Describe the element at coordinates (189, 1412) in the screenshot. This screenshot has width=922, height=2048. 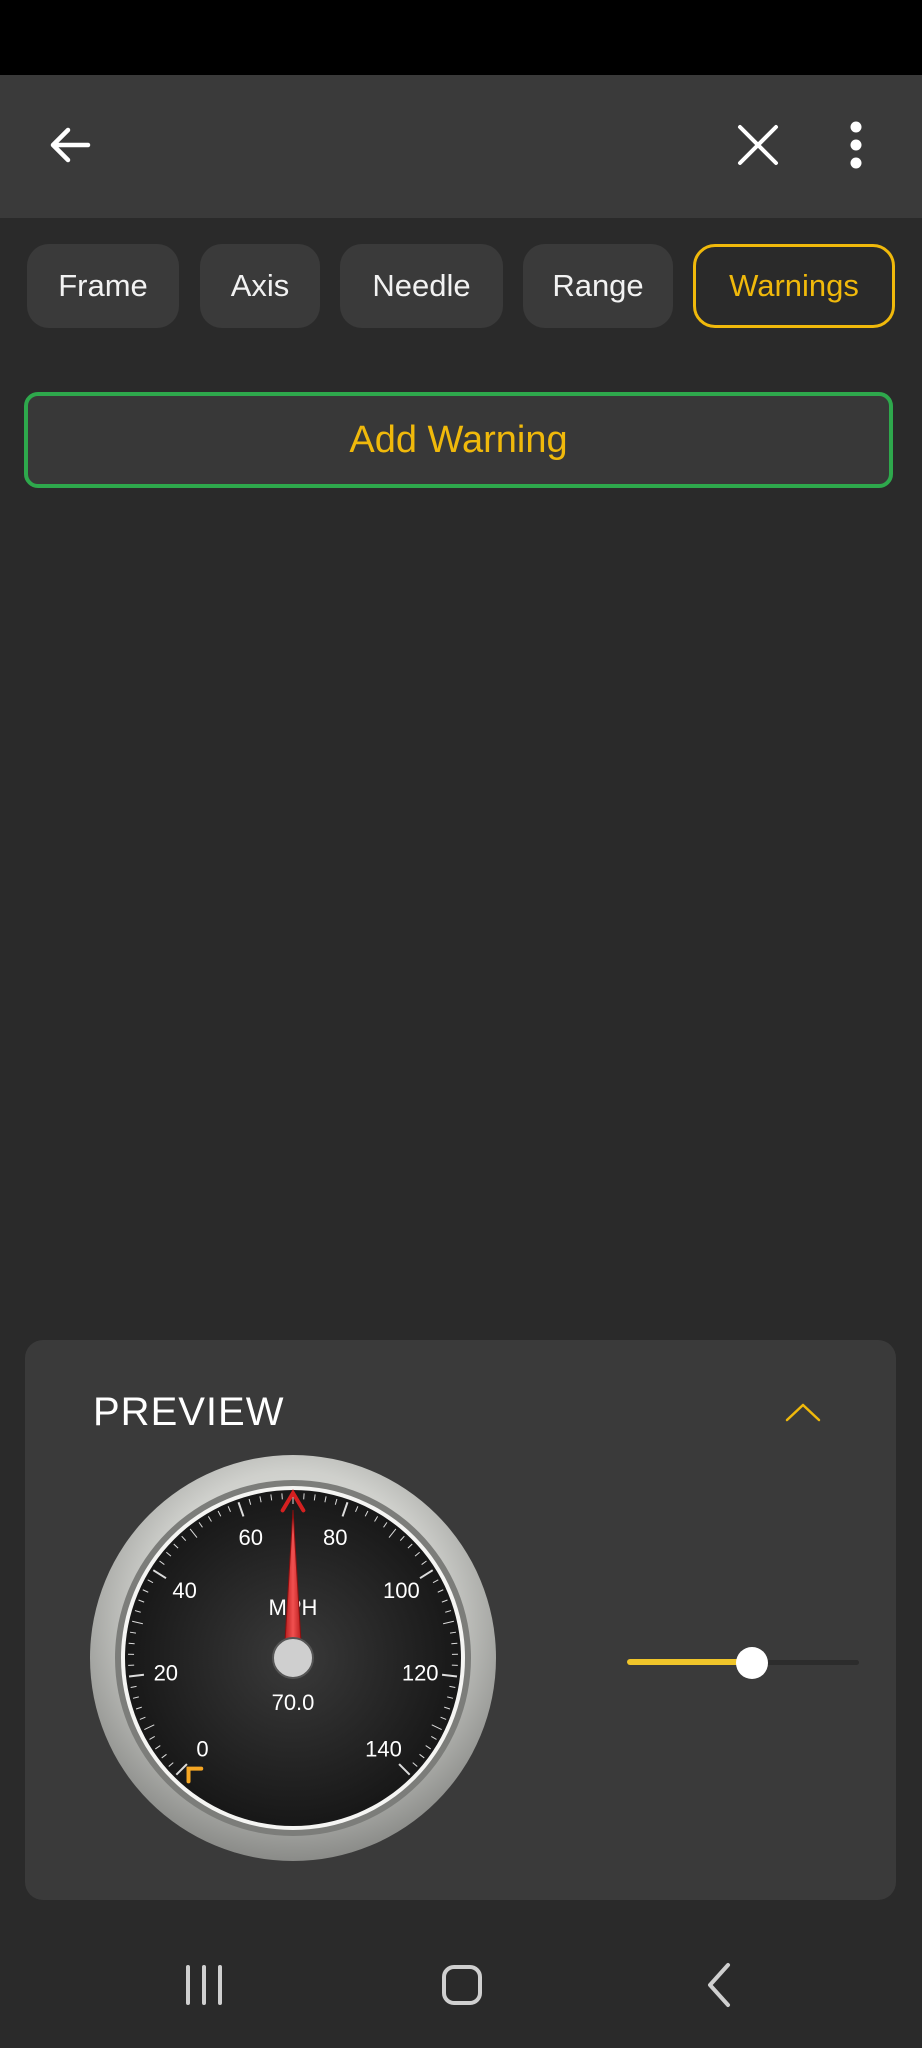
I see `preview-title: PREVIEW` at that location.